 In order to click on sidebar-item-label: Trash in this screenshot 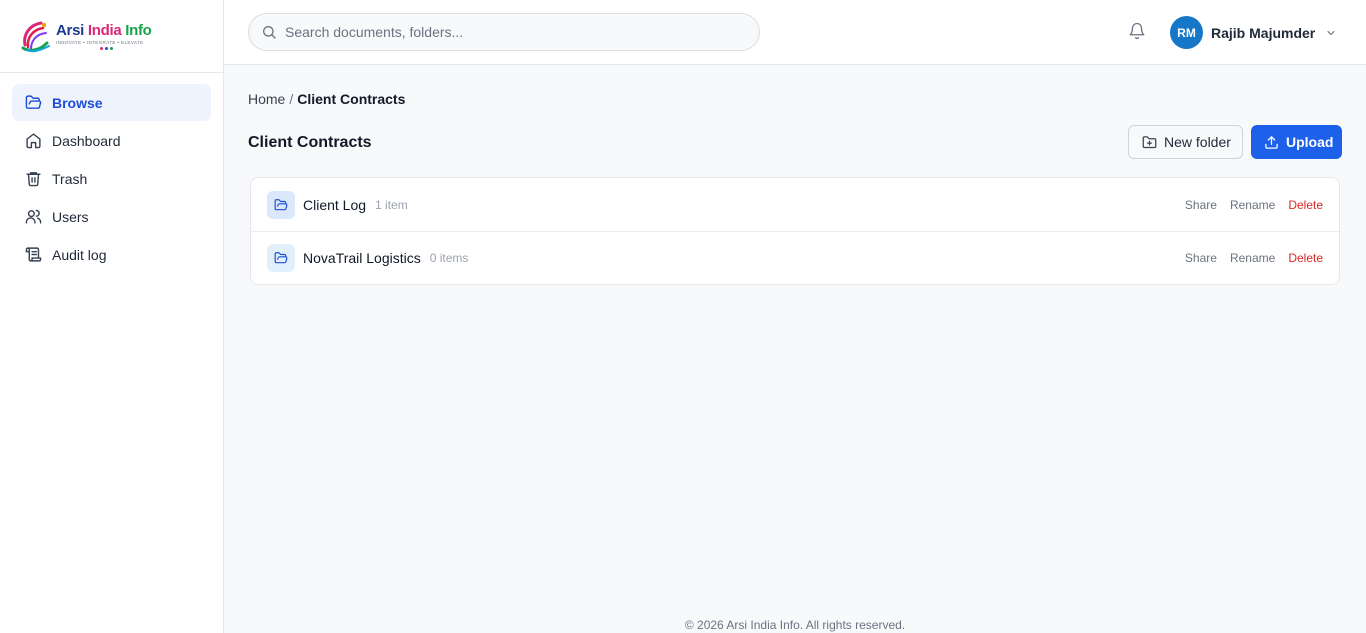, I will do `click(70, 178)`.